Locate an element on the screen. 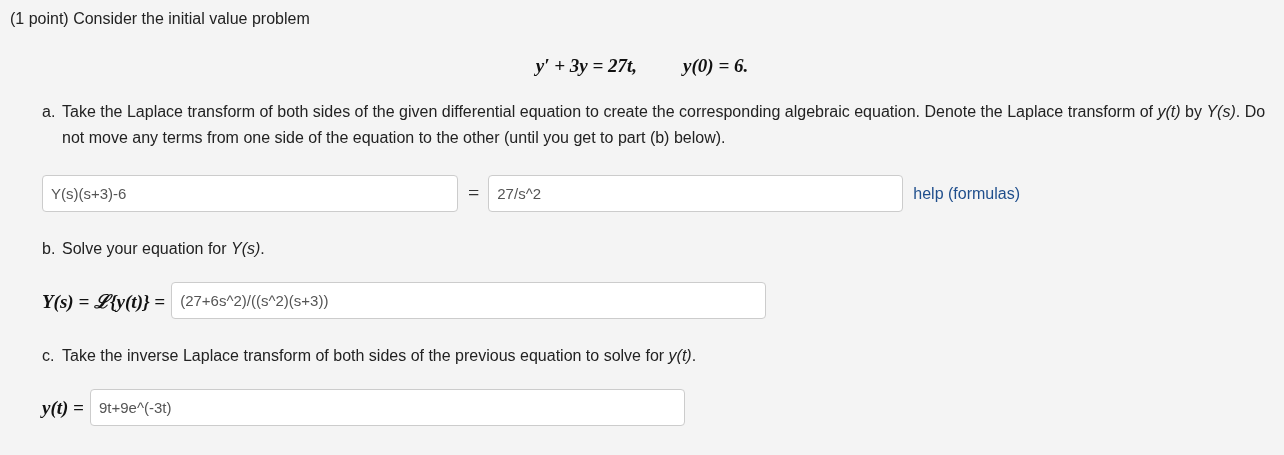 The image size is (1284, 455). initial-condition: y(0) = 6. is located at coordinates (716, 66).